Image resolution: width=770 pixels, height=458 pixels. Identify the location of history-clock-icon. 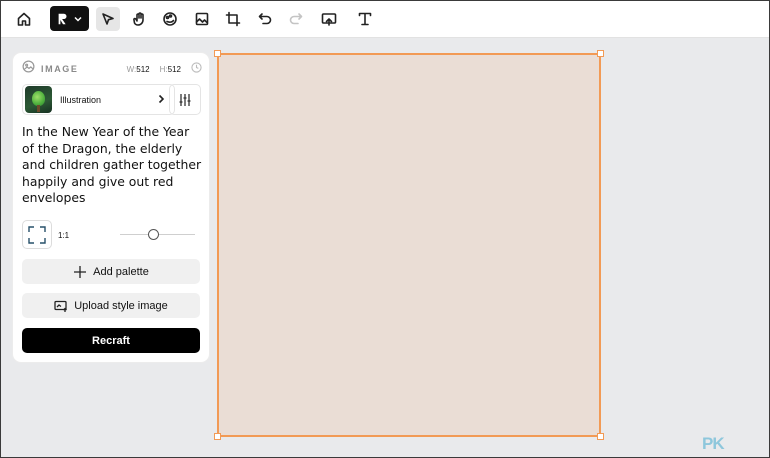
(196, 69).